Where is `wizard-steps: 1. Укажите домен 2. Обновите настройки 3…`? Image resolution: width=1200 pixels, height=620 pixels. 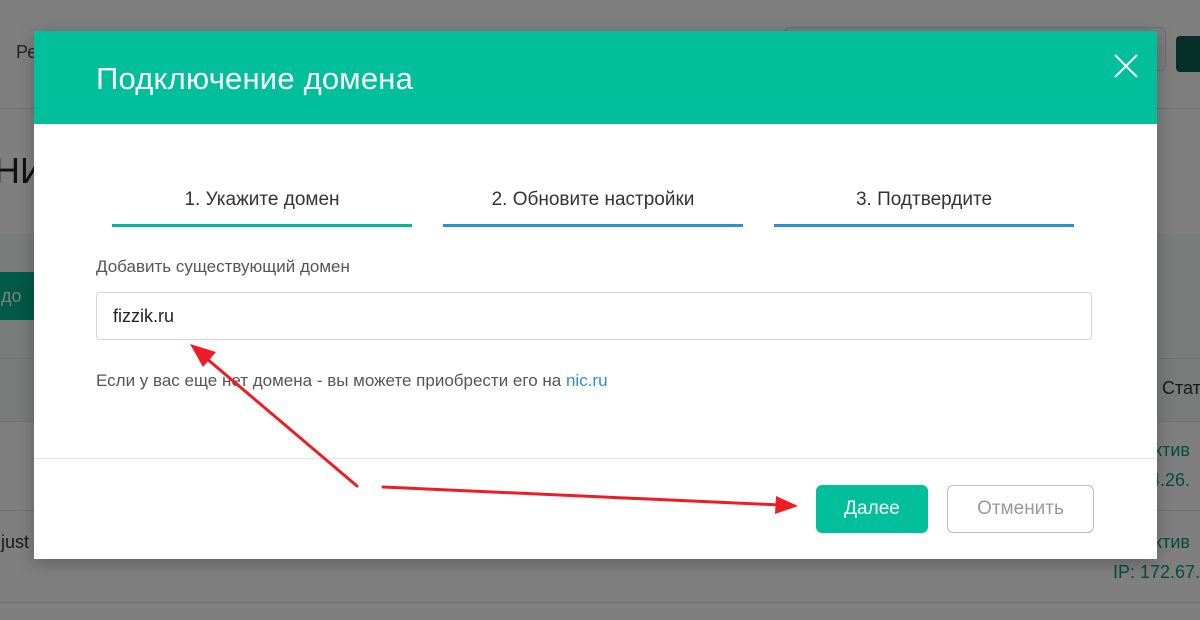
wizard-steps: 1. Укажите домен 2. Обновите настройки 3… is located at coordinates (593, 209).